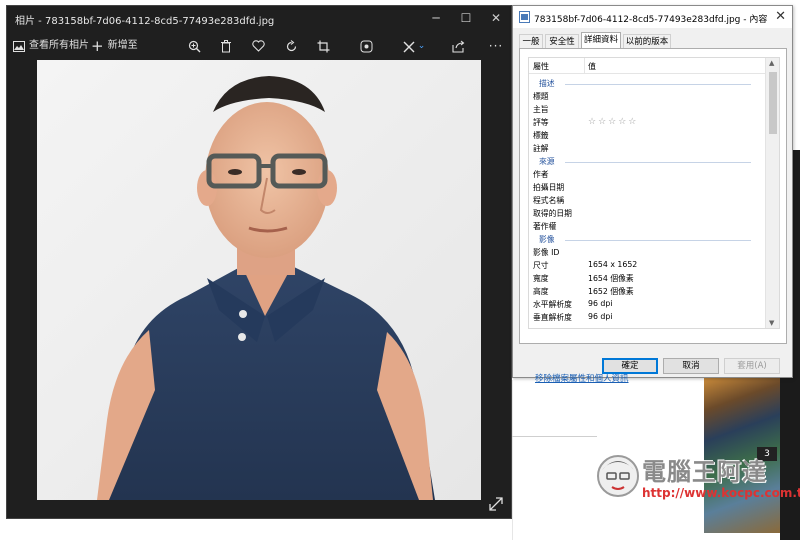 The width and height of the screenshot is (800, 540). I want to click on tab-details: 詳細資料, so click(601, 40).